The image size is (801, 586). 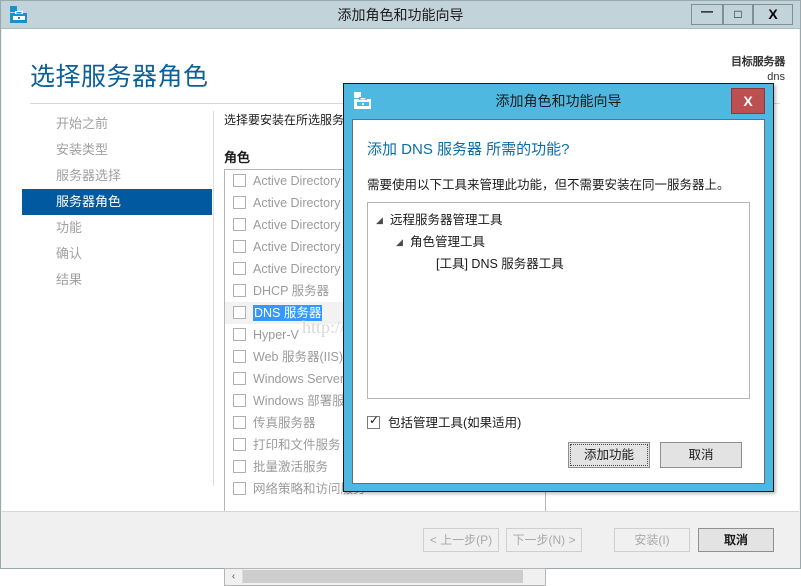 I want to click on minimize-button: —, so click(x=707, y=14).